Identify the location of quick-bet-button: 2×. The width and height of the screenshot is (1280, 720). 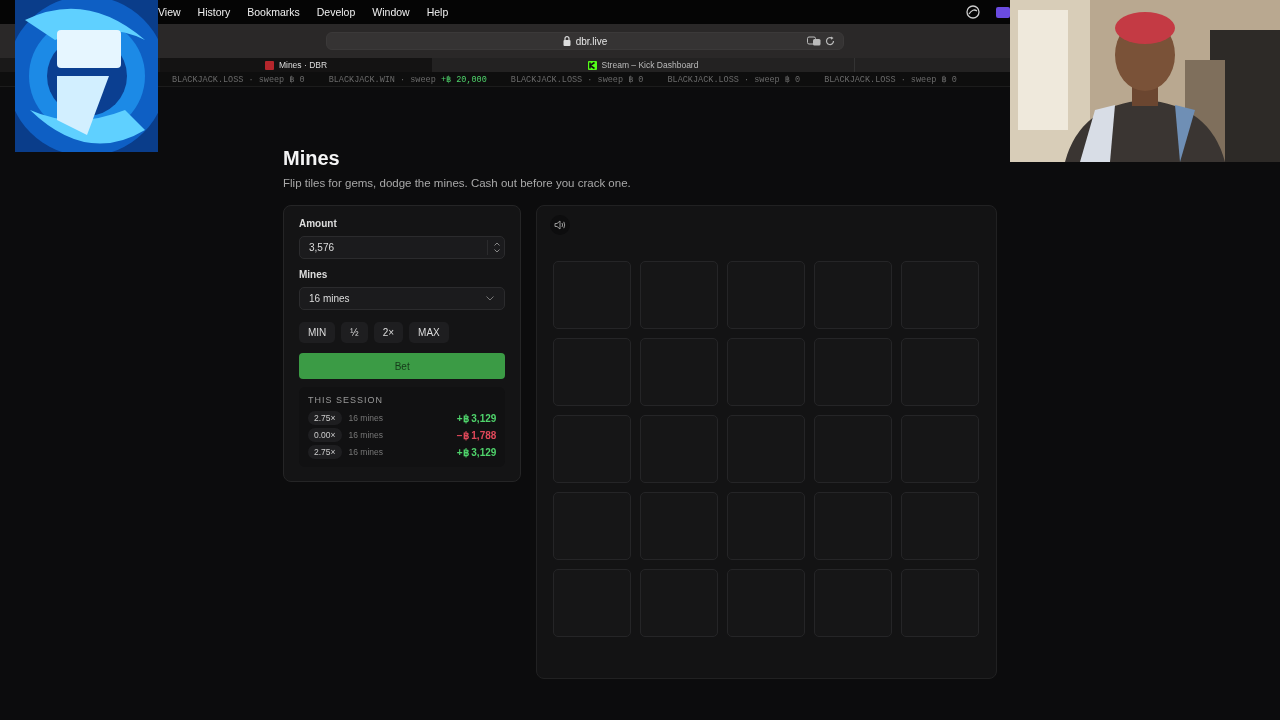
(388, 332).